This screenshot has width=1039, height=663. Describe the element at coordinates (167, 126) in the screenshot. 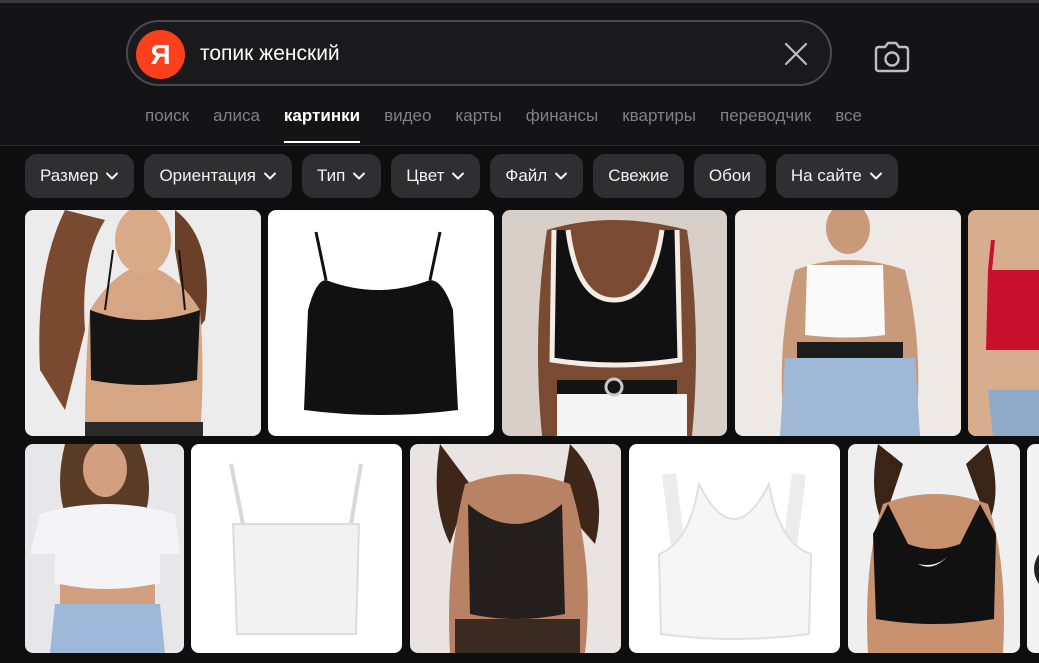

I see `tab-search: поиск` at that location.